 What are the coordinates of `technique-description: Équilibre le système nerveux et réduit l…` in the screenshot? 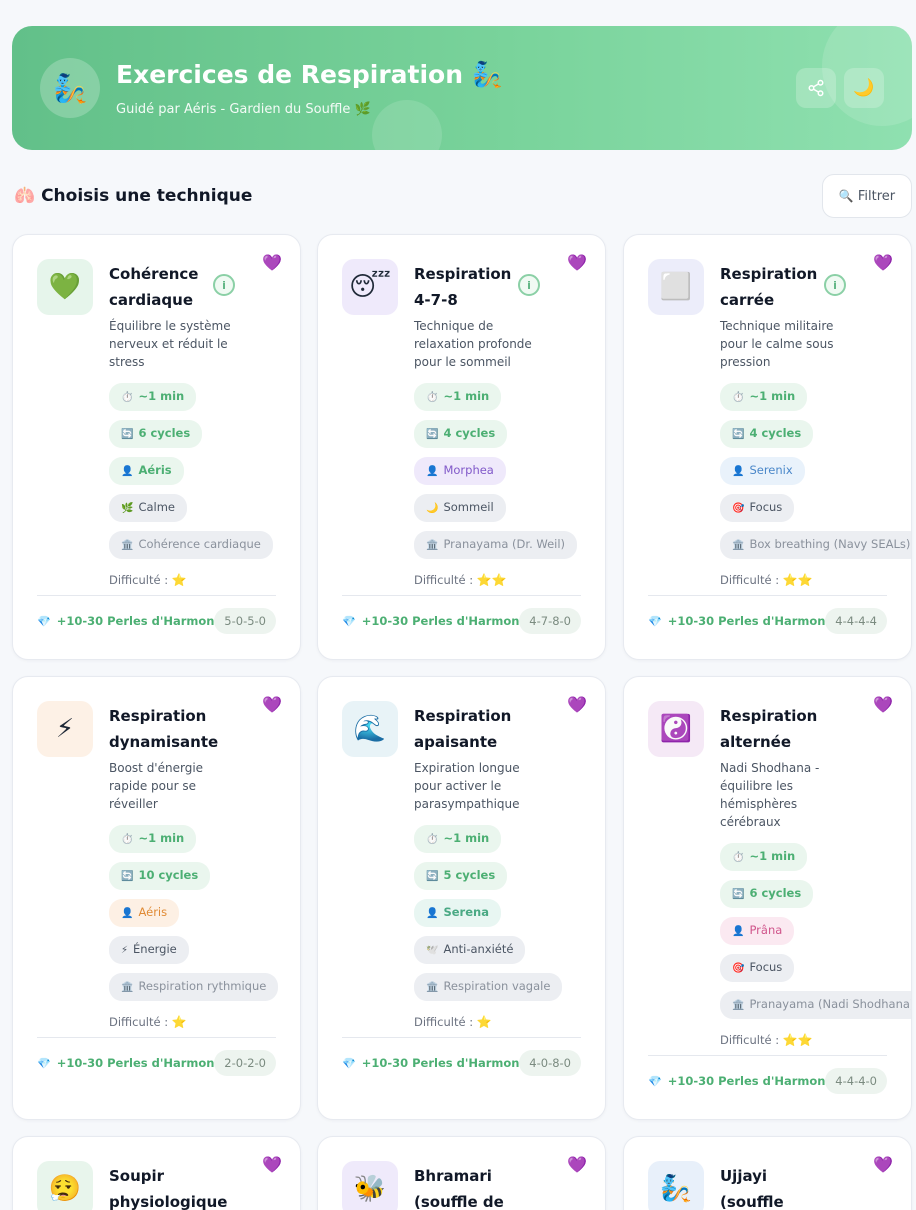 It's located at (170, 344).